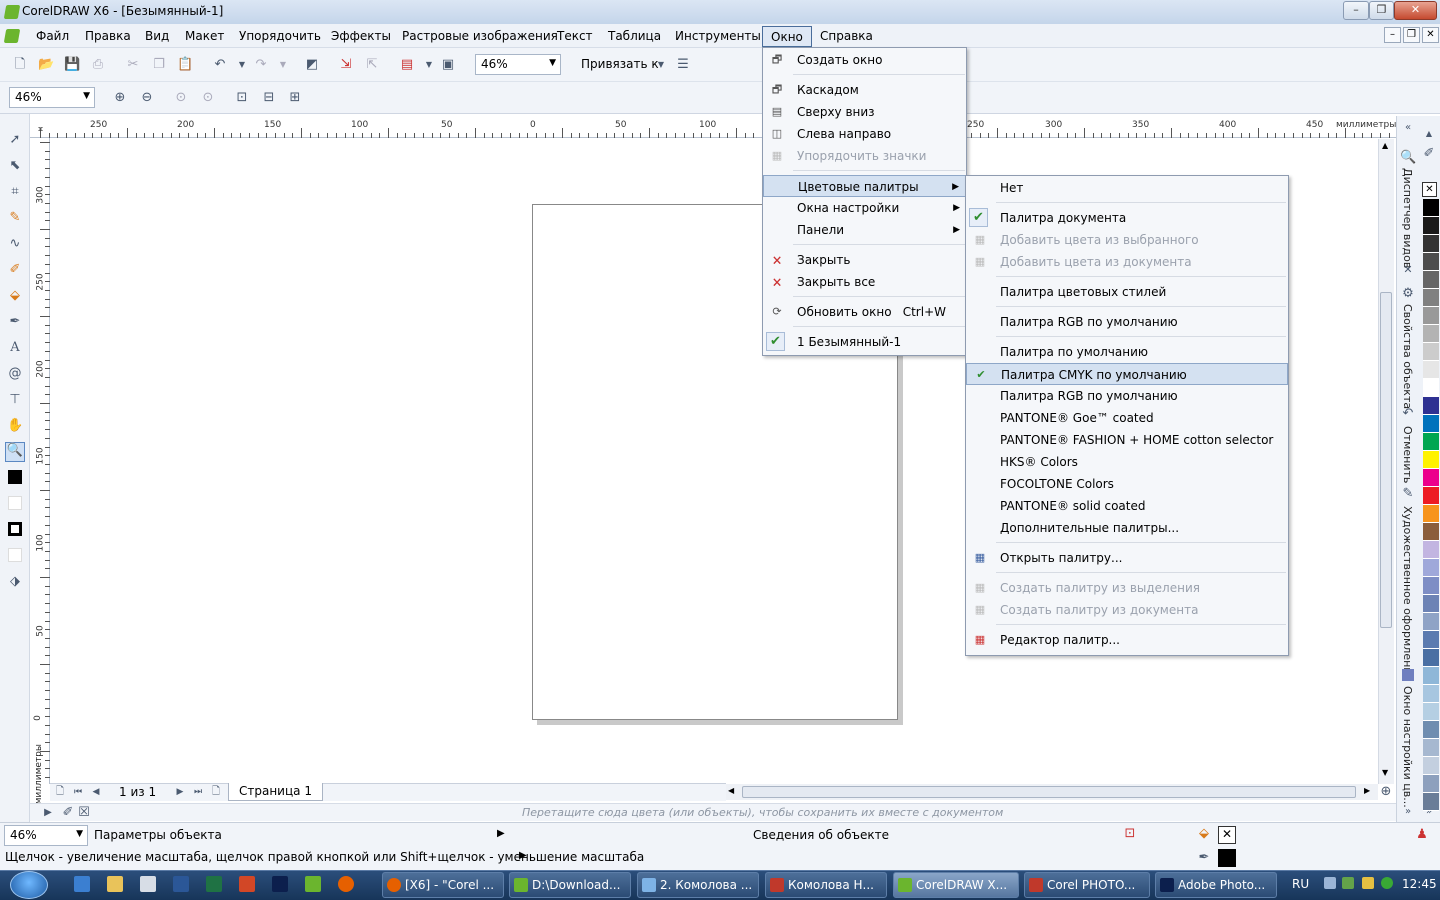 This screenshot has width=1440, height=900. What do you see at coordinates (361, 36) in the screenshot?
I see `menu-effects: Эффекты` at bounding box center [361, 36].